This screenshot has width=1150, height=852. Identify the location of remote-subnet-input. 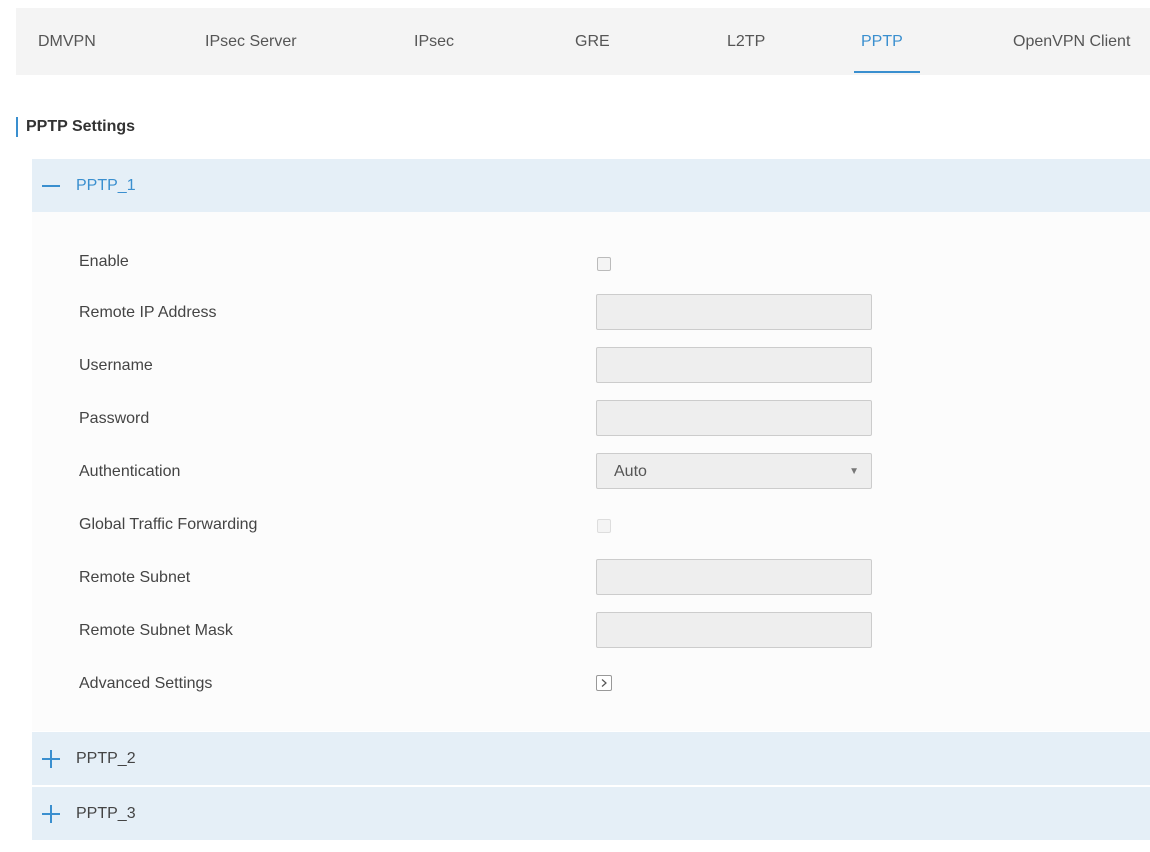
(734, 577).